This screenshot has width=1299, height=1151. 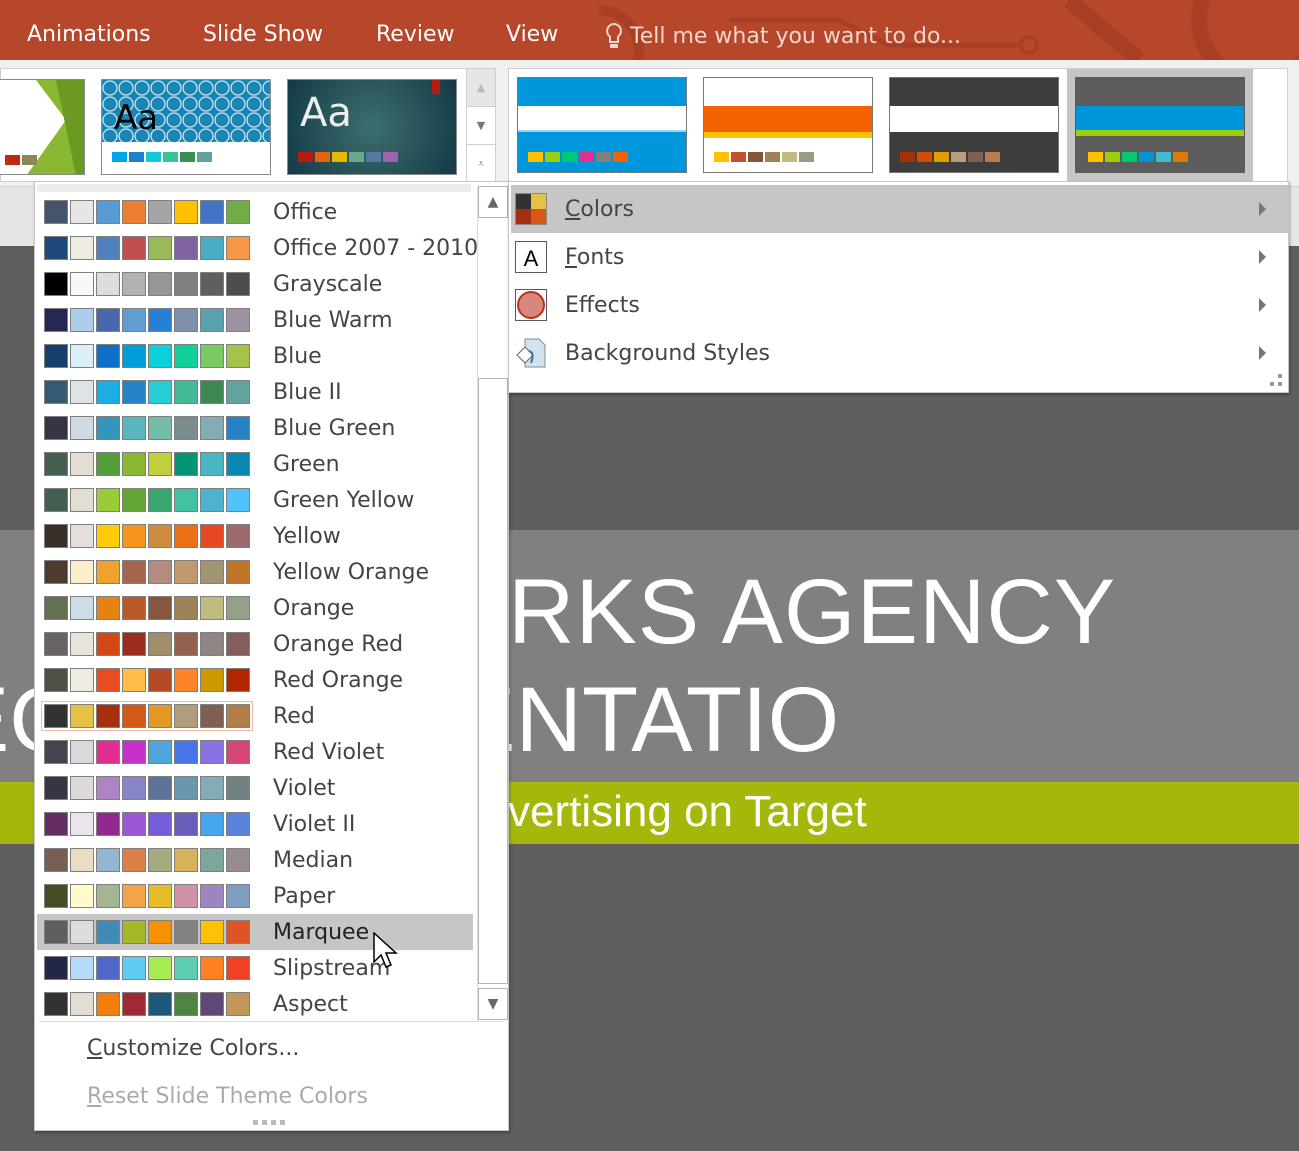 What do you see at coordinates (899, 305) in the screenshot?
I see `menu-item-effects: Effects` at bounding box center [899, 305].